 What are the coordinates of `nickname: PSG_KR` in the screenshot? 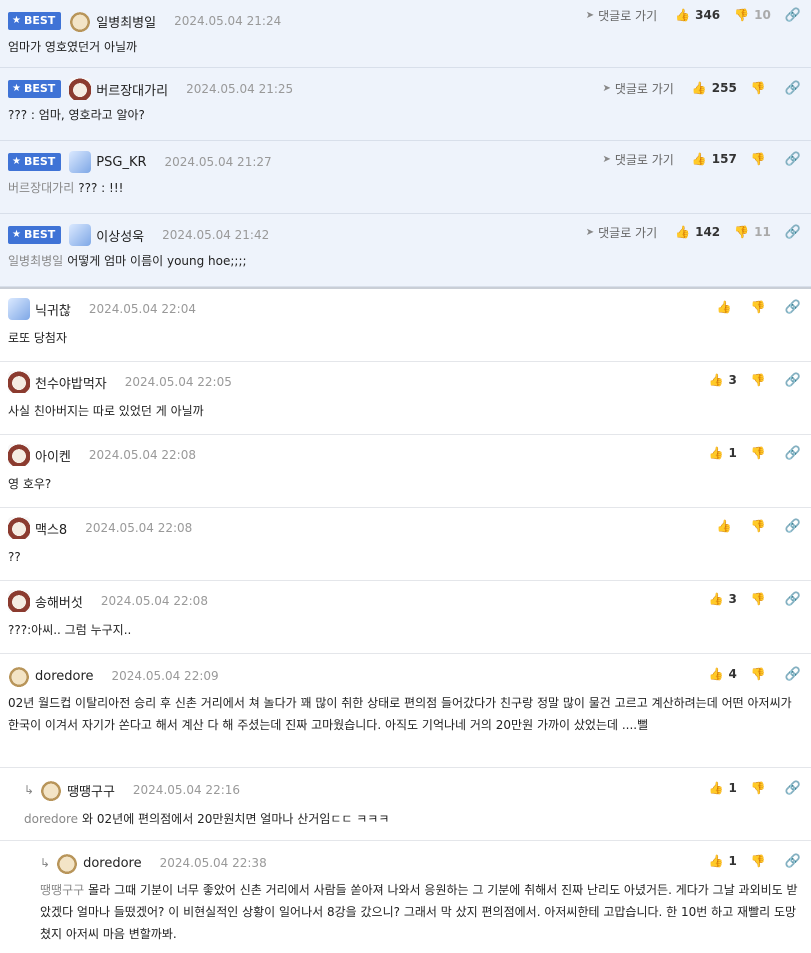 It's located at (121, 162).